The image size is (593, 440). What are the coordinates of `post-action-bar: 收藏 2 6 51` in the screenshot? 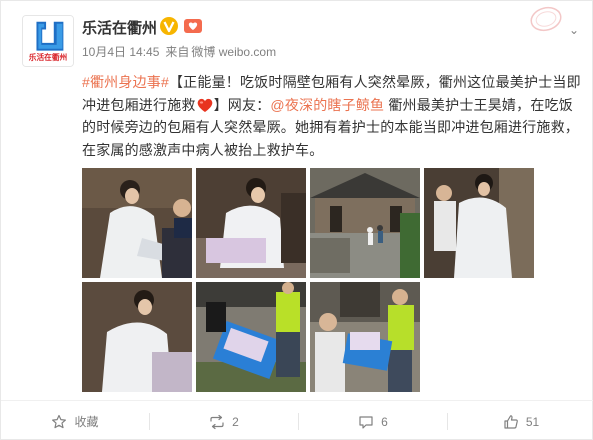 It's located at (297, 420).